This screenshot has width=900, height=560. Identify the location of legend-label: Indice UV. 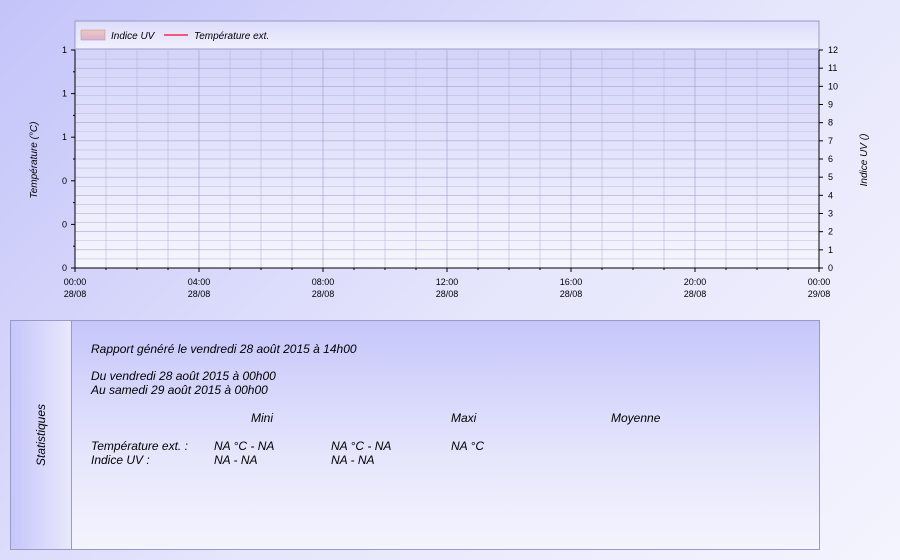
(133, 36).